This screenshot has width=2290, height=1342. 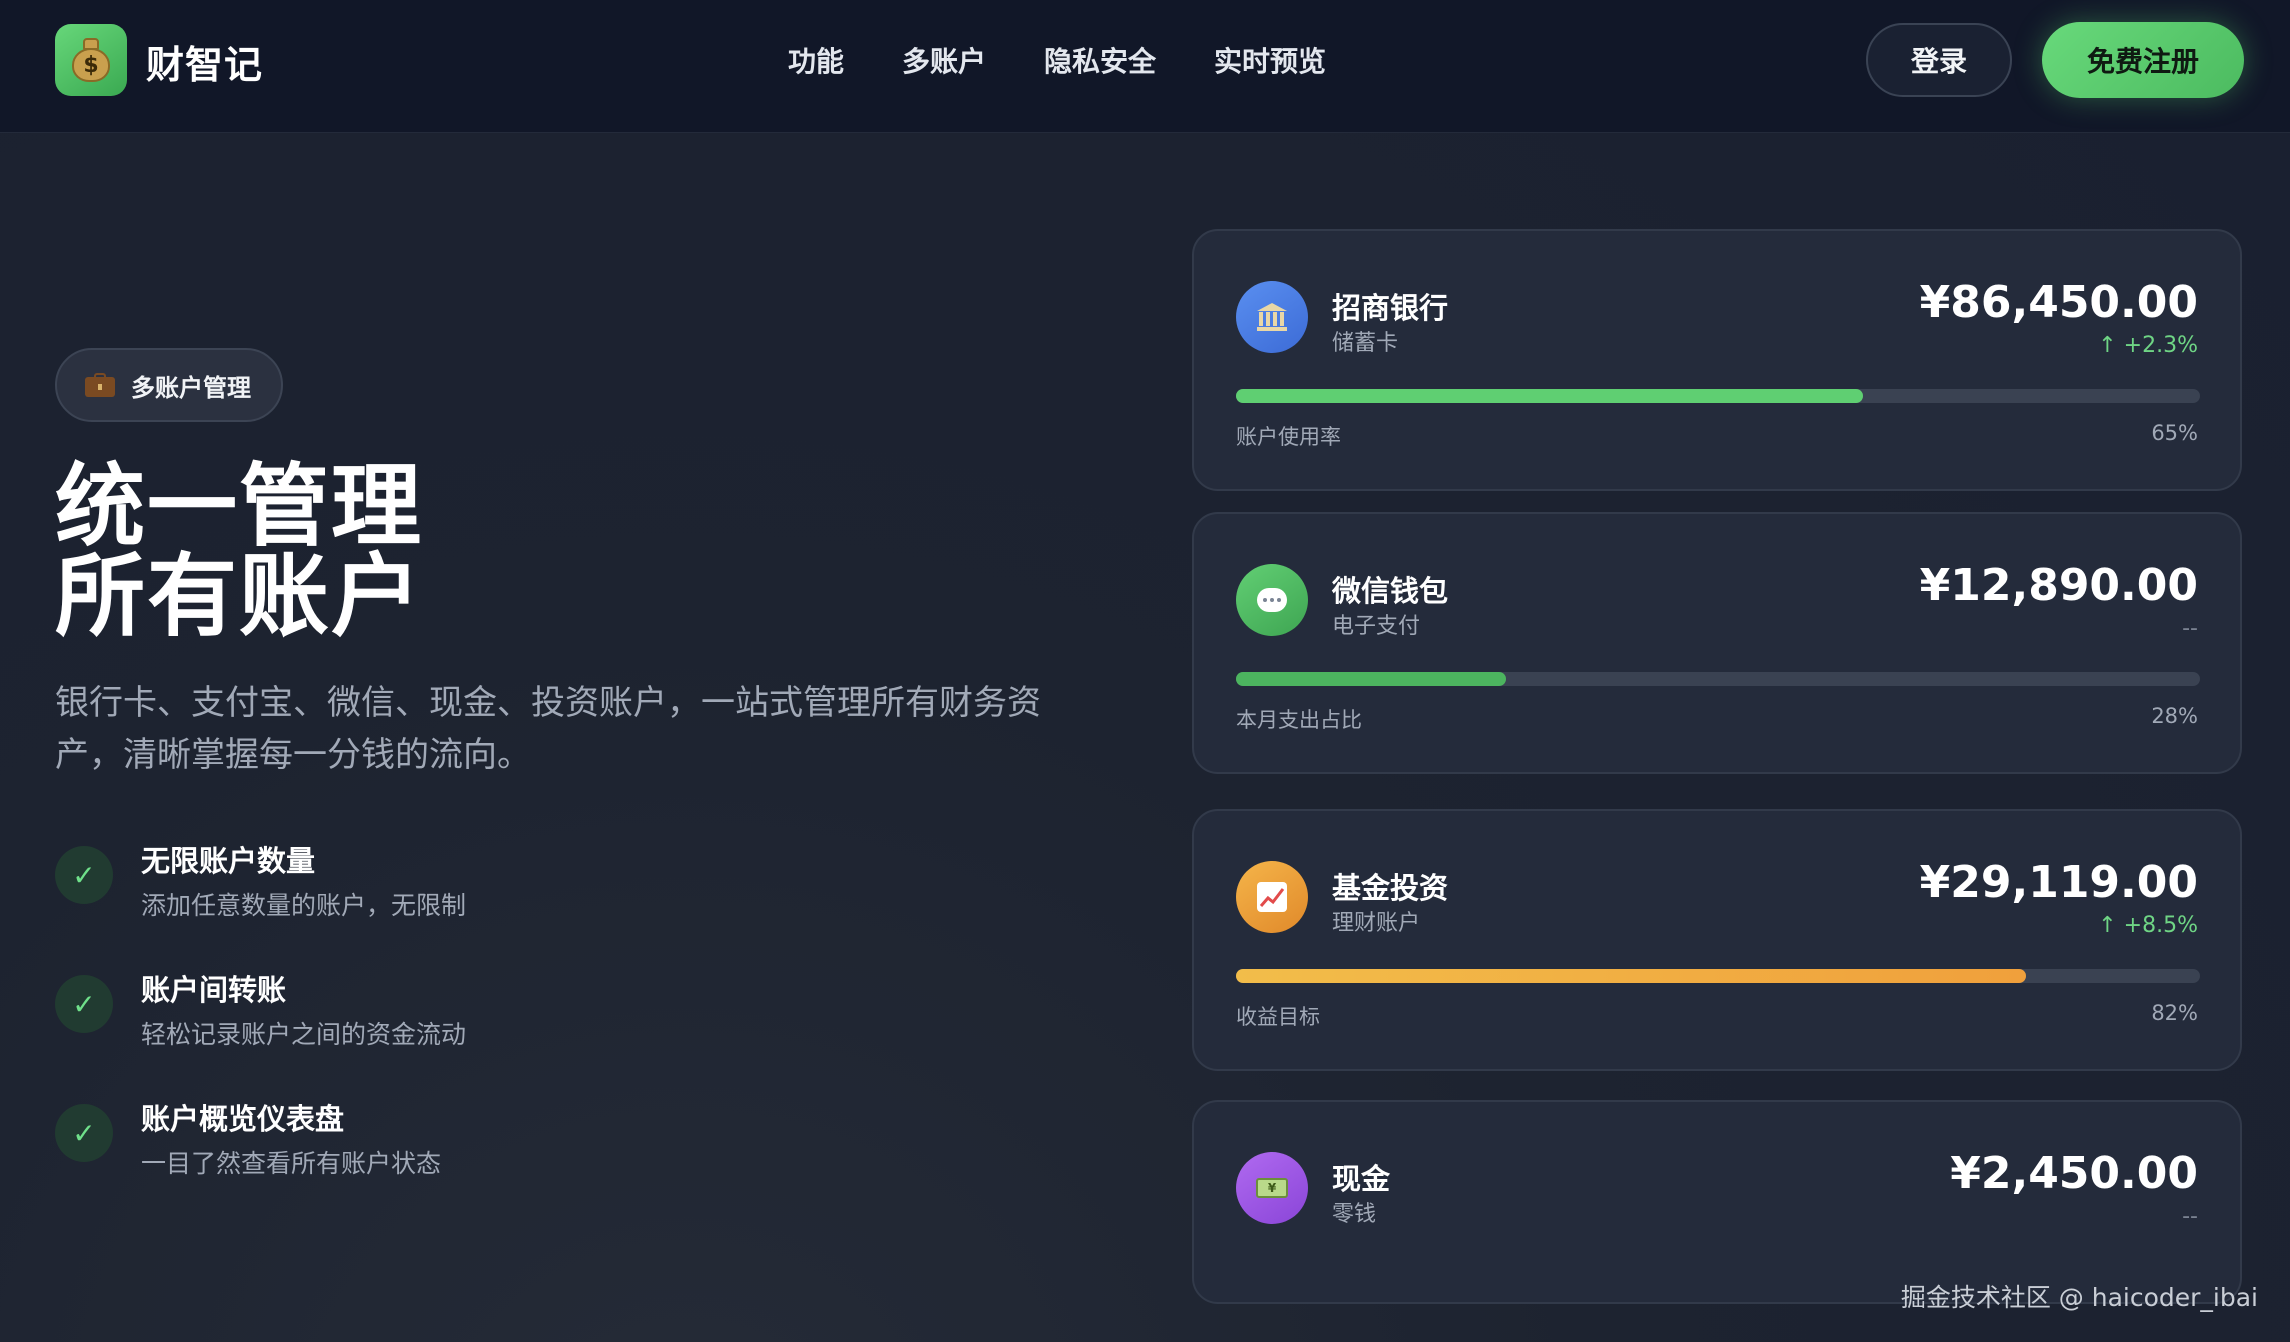 I want to click on account-amount: ¥86,450.00, so click(x=2058, y=302).